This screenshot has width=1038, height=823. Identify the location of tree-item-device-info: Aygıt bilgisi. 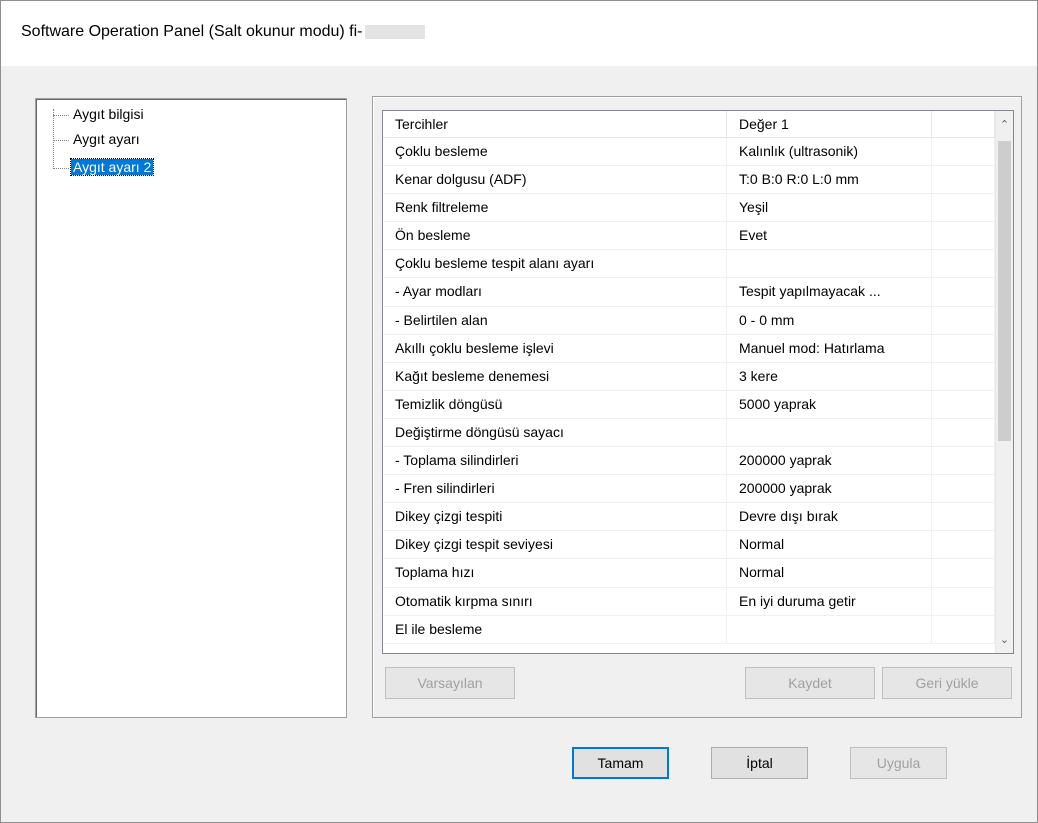
(99, 114).